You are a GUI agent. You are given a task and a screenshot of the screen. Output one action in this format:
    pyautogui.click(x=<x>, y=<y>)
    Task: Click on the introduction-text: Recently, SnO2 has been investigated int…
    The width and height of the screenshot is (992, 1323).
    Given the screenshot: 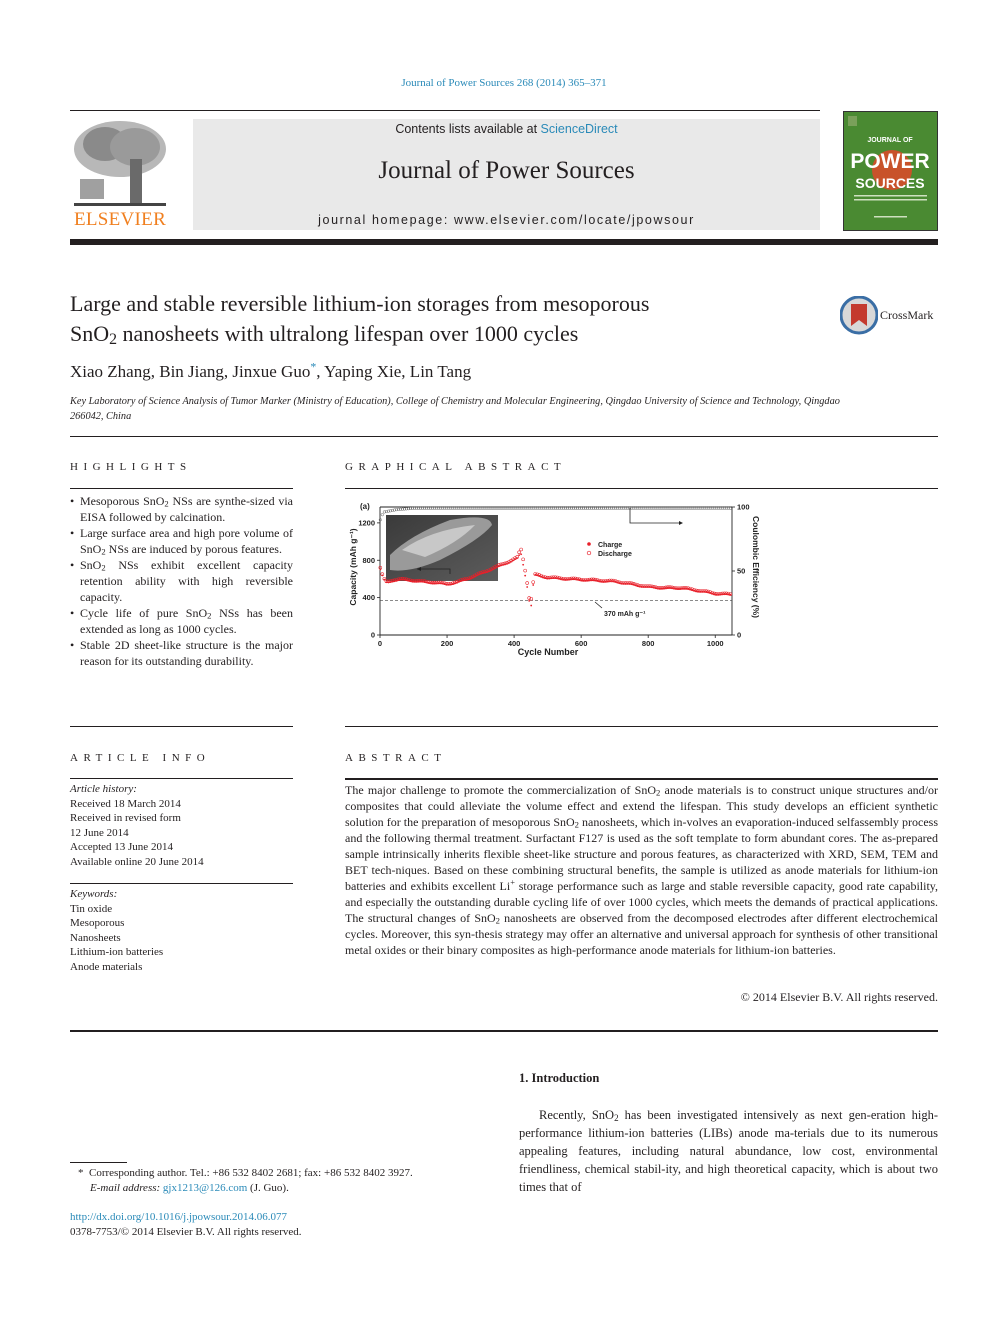 What is the action you would take?
    pyautogui.click(x=728, y=1151)
    